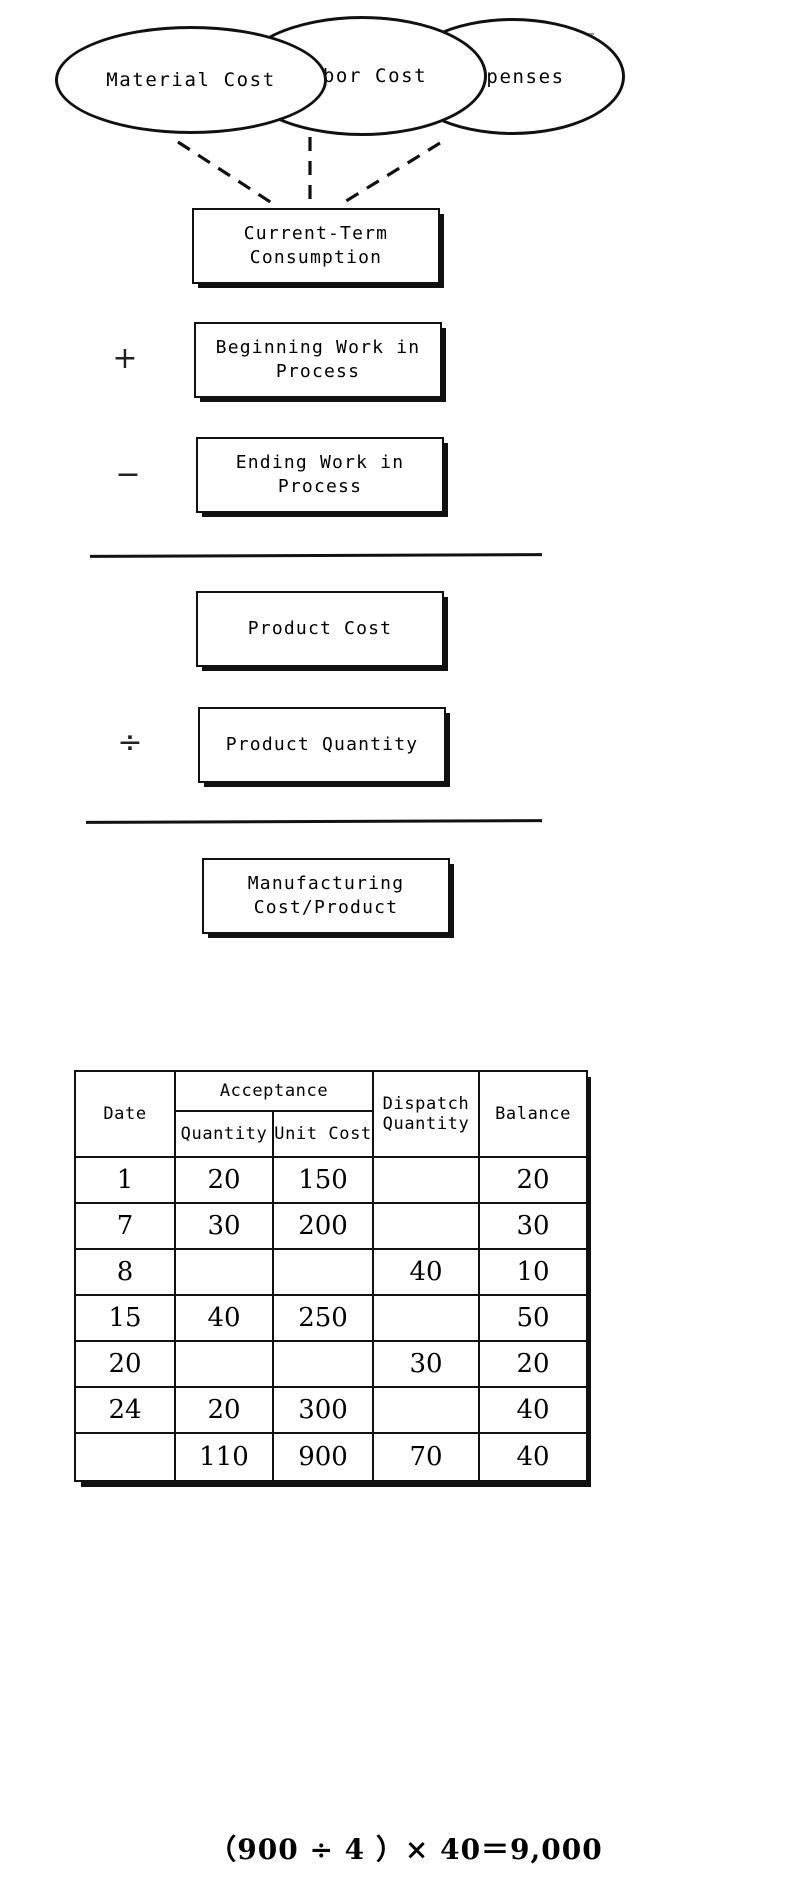  Describe the element at coordinates (533, 1114) in the screenshot. I see `header-balance: Balance` at that location.